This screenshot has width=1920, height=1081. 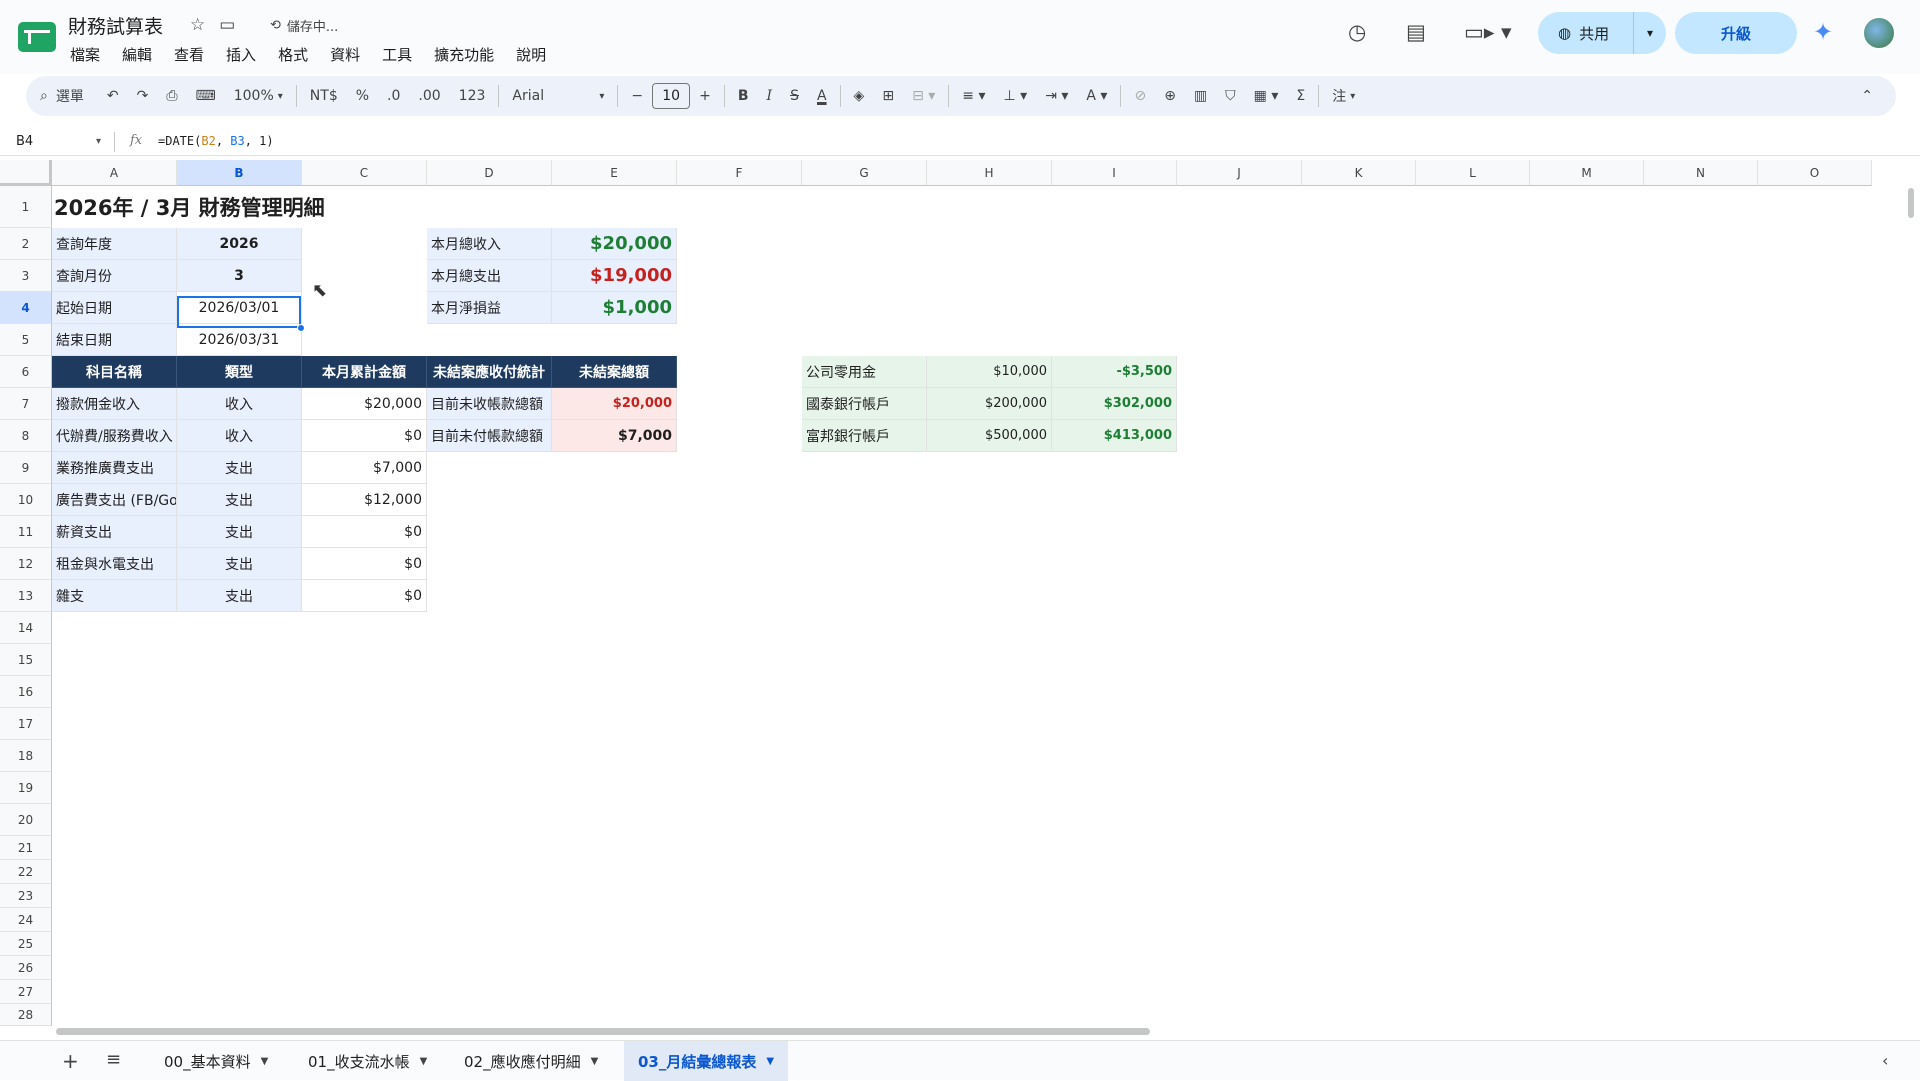 What do you see at coordinates (37, 37) in the screenshot?
I see `sheets-logo-icon` at bounding box center [37, 37].